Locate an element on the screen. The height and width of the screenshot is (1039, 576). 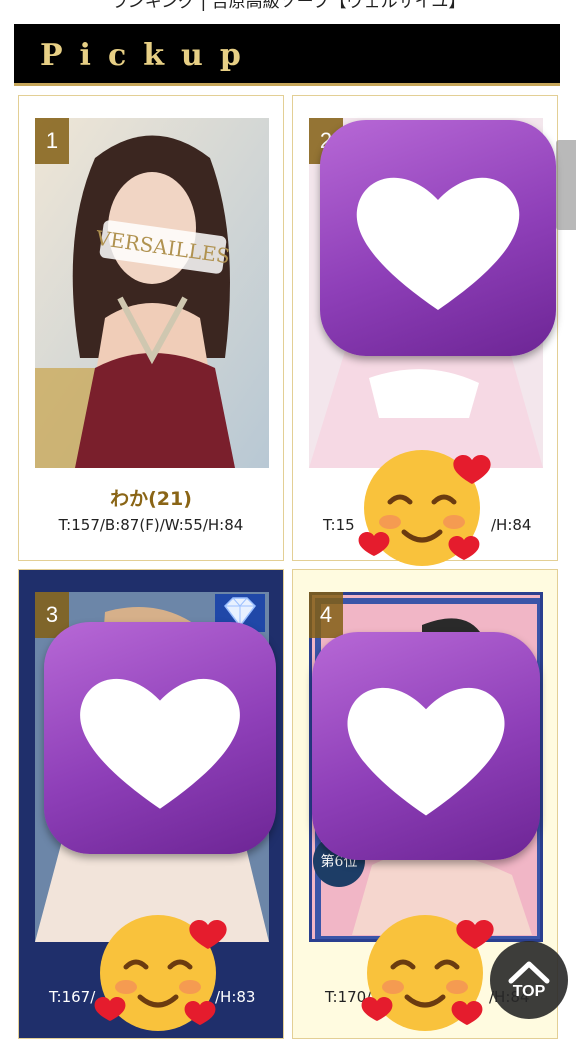
cast-name-text: わか is located at coordinates (129, 499).